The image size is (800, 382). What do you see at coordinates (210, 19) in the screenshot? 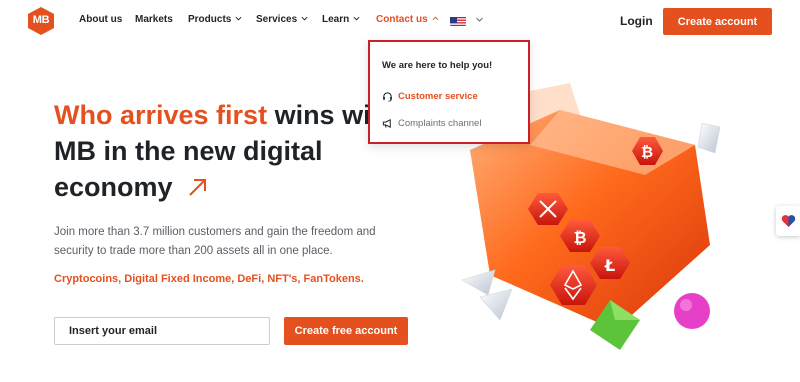
I see `nav-products-label: Products` at bounding box center [210, 19].